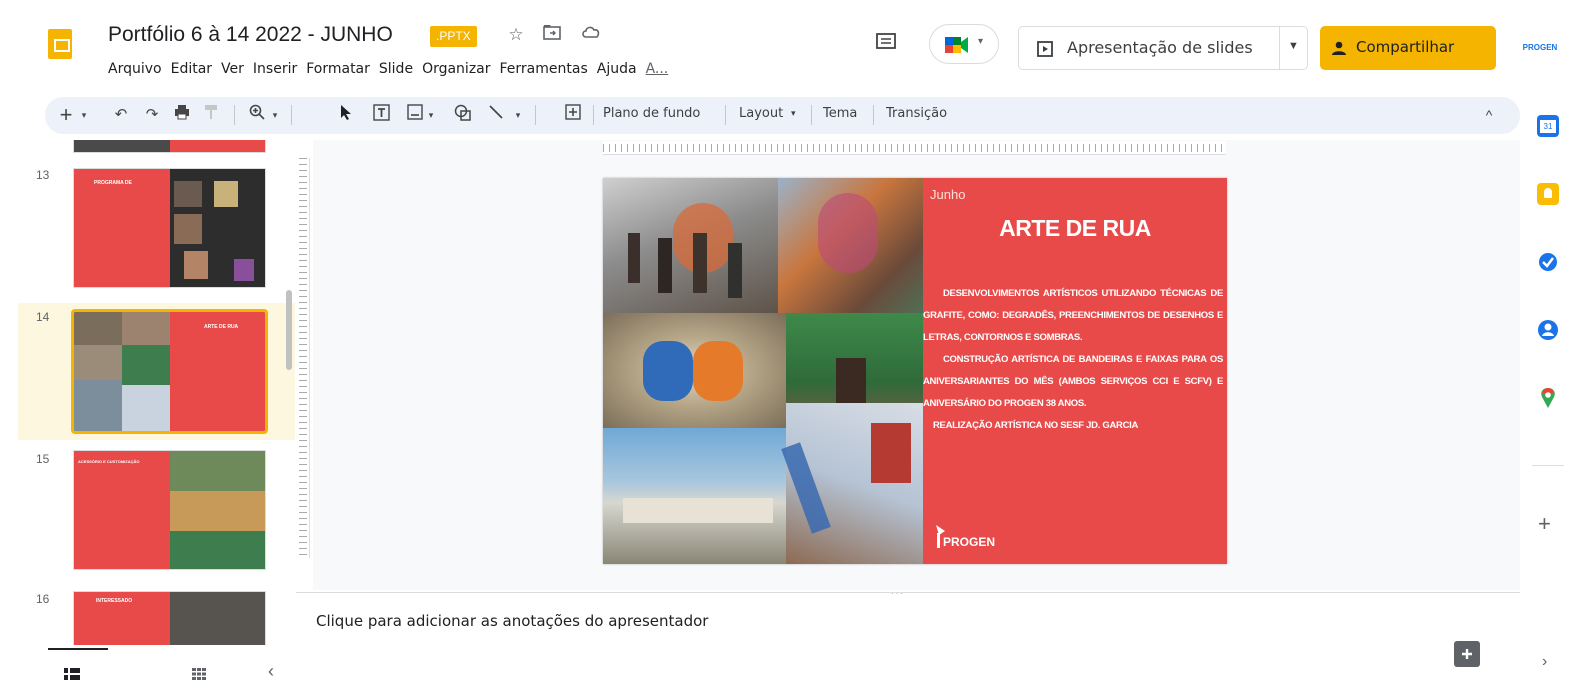 This screenshot has width=1575, height=697. I want to click on zoom-icon, so click(257, 115).